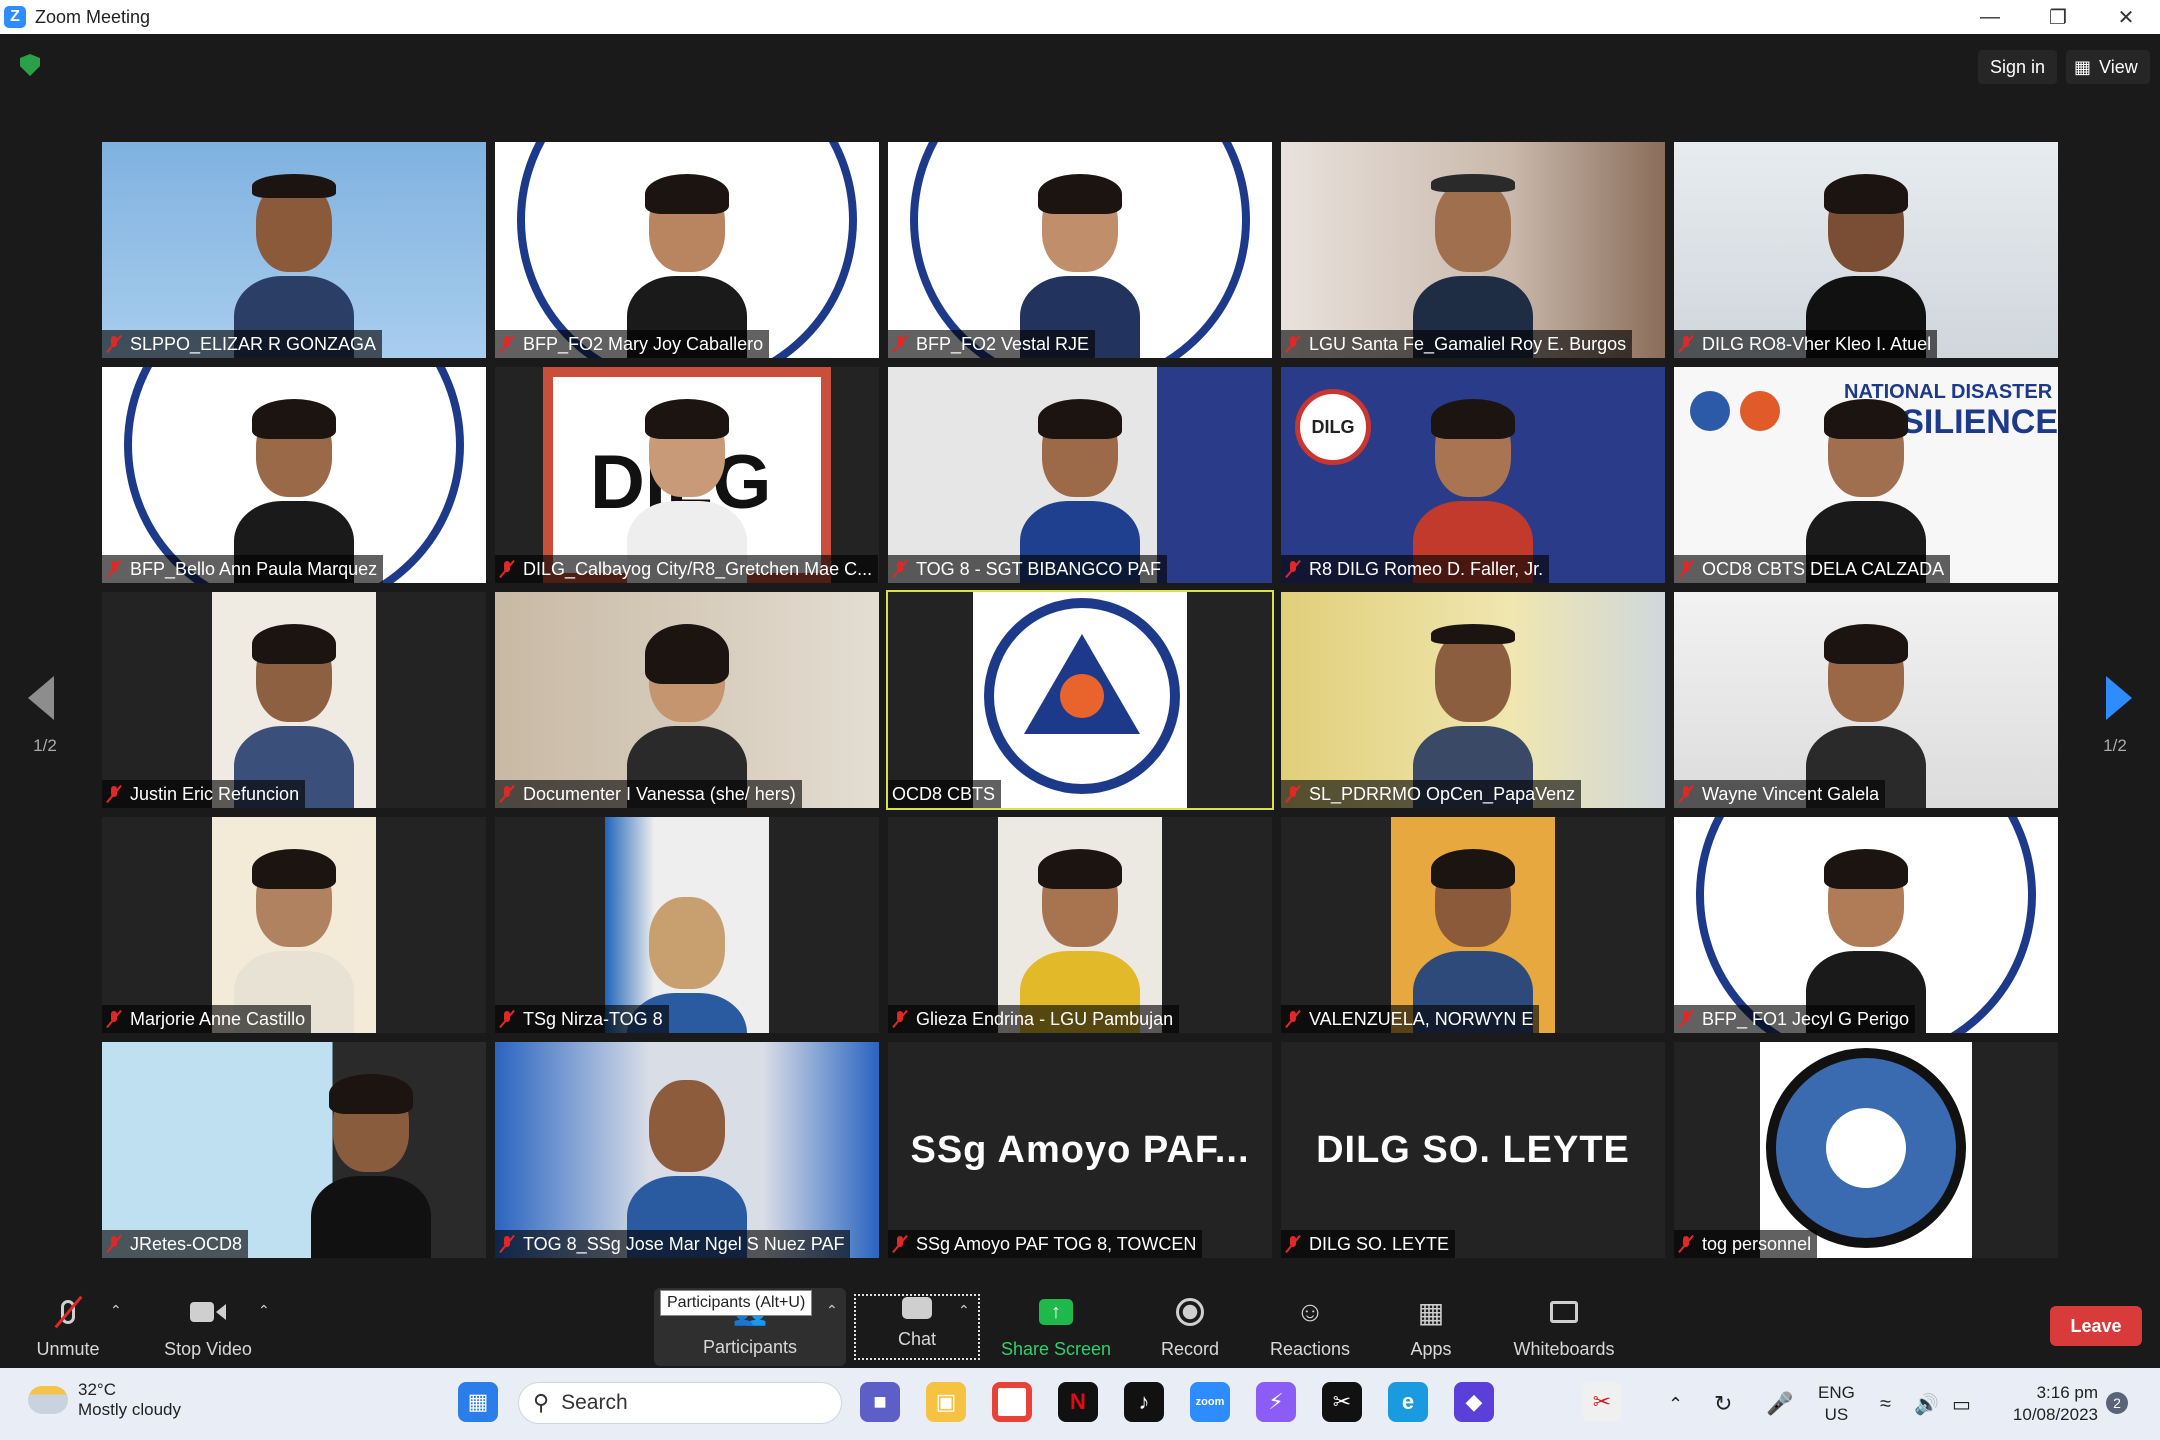 Image resolution: width=2160 pixels, height=1440 pixels. Describe the element at coordinates (750, 1347) in the screenshot. I see `participants-label: Participants` at that location.